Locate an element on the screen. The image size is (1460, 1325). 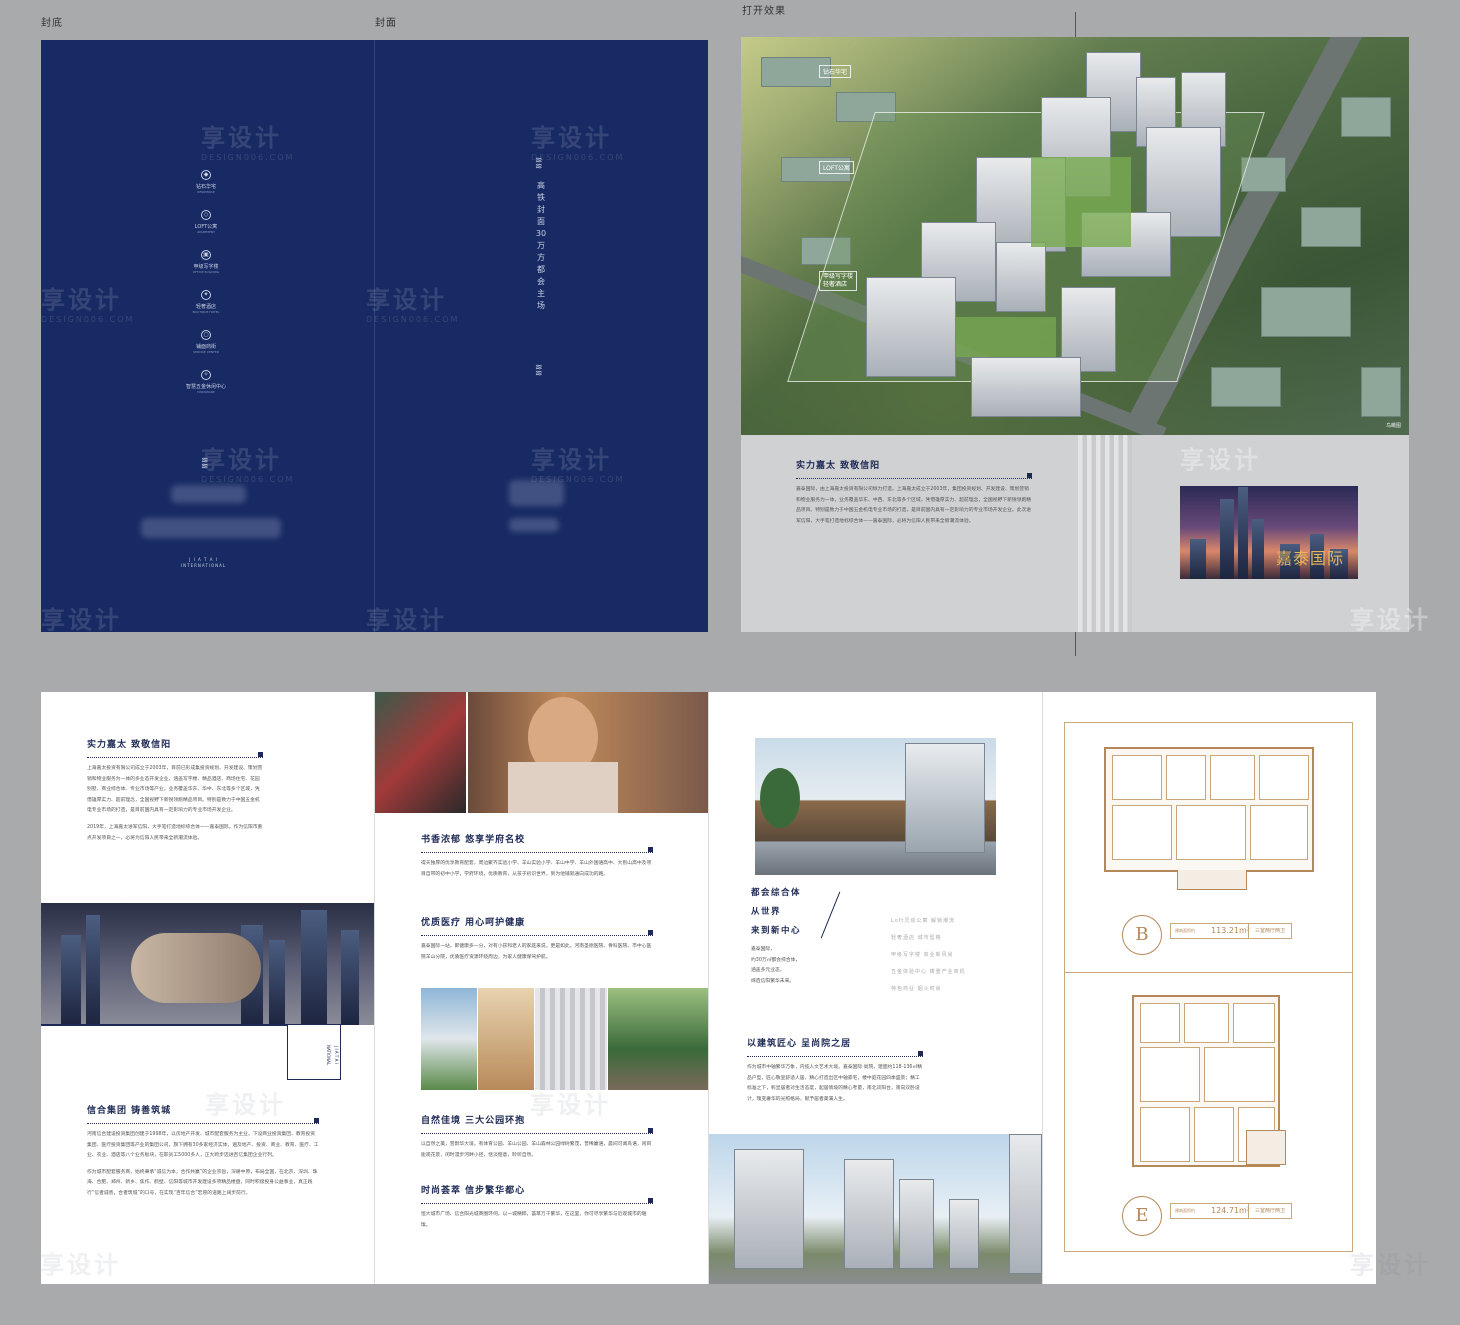
brand-english: J I A T A I INTERNATIONAL is located at coordinates (204, 562).